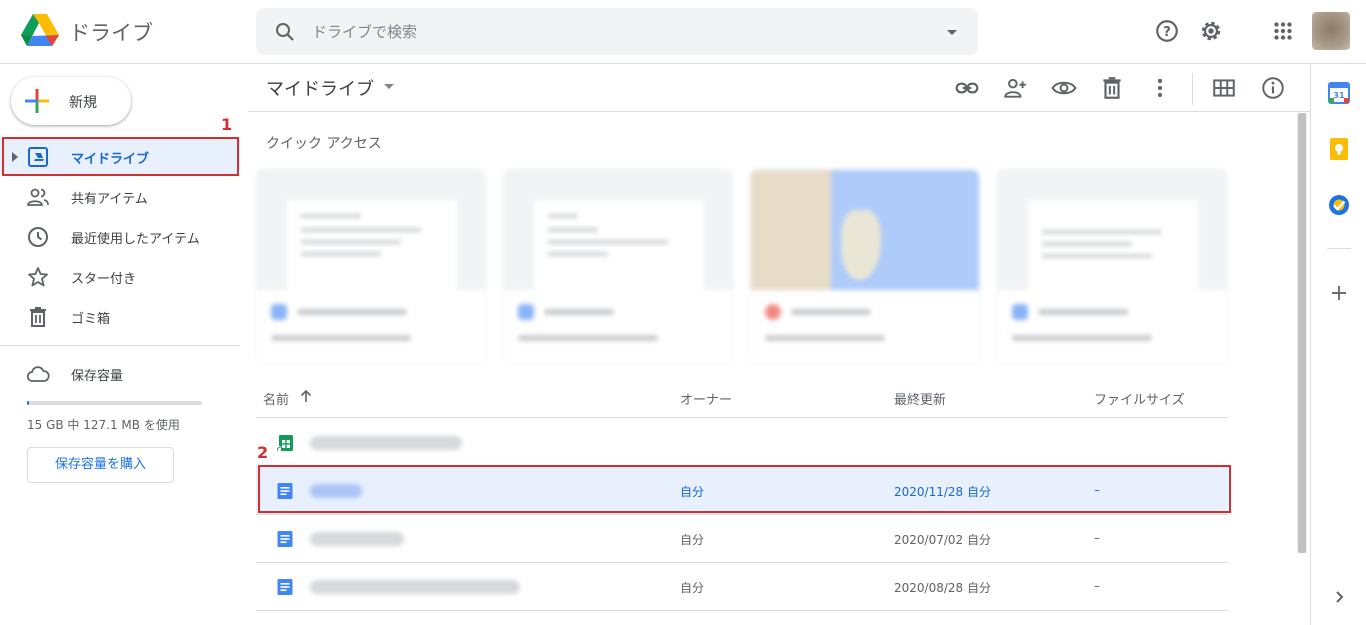 This screenshot has height=625, width=1366. Describe the element at coordinates (306, 396) in the screenshot. I see `sort-arrow-up-icon` at that location.